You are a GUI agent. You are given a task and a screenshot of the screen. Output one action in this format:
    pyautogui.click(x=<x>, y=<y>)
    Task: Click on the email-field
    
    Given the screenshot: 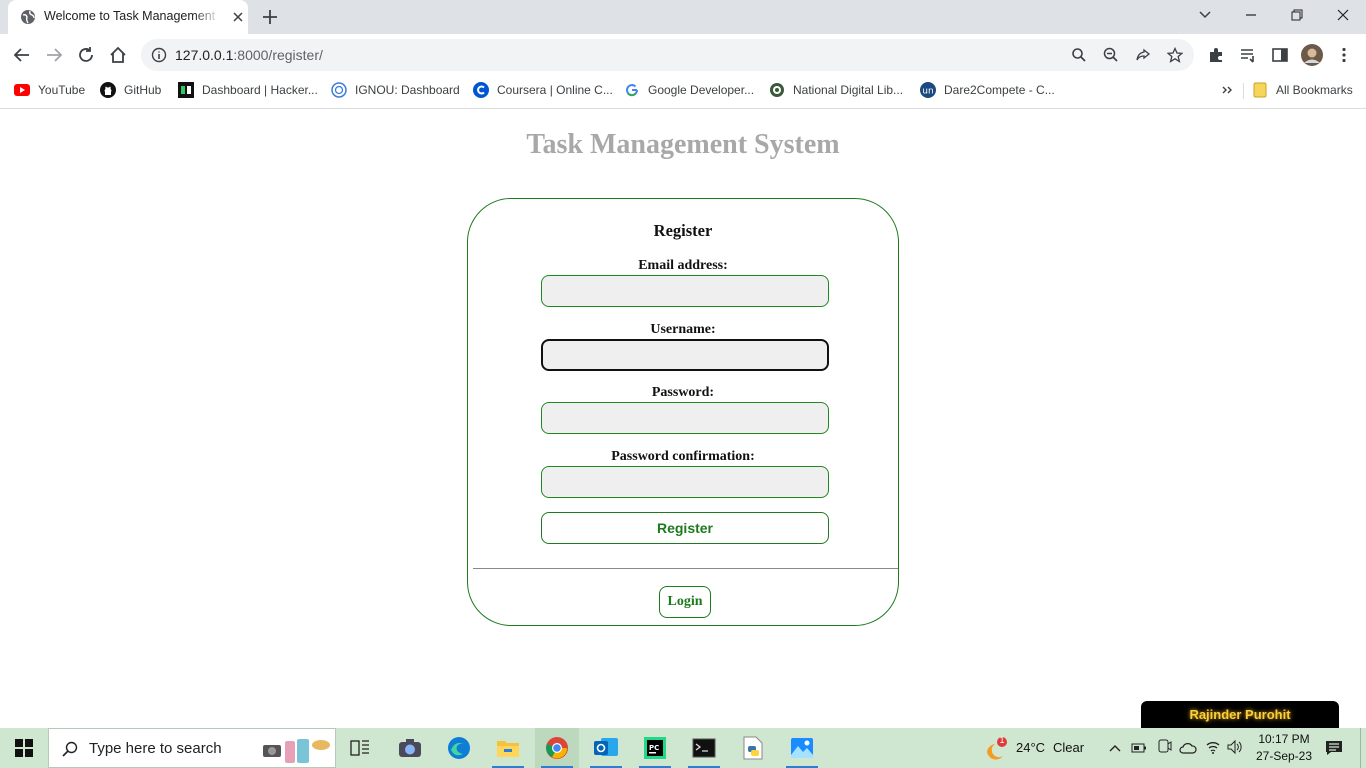 What is the action you would take?
    pyautogui.click(x=685, y=291)
    